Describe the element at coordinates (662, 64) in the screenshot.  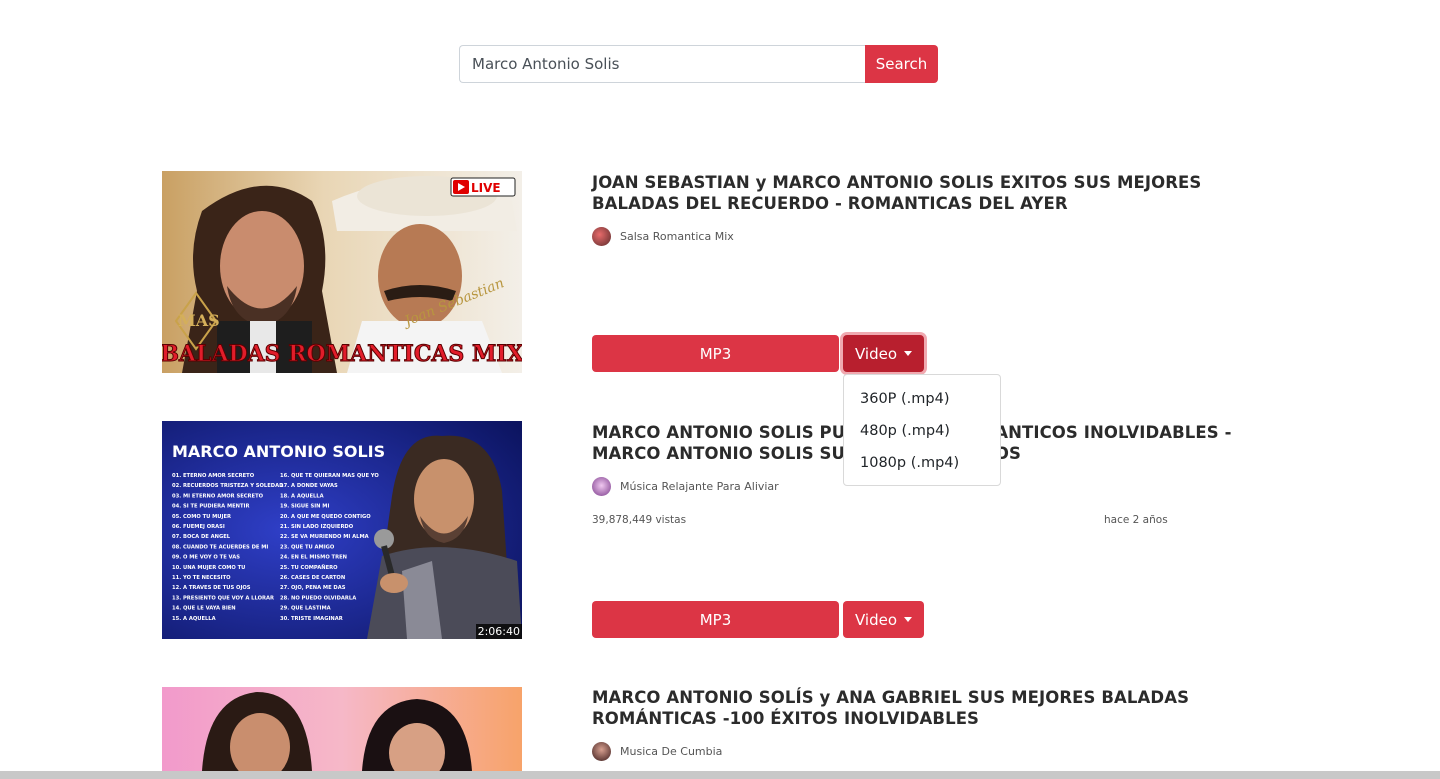
I see `search-input` at that location.